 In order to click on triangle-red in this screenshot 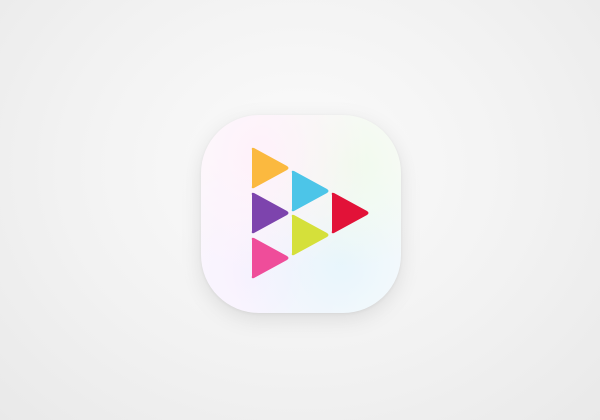, I will do `click(350, 213)`.